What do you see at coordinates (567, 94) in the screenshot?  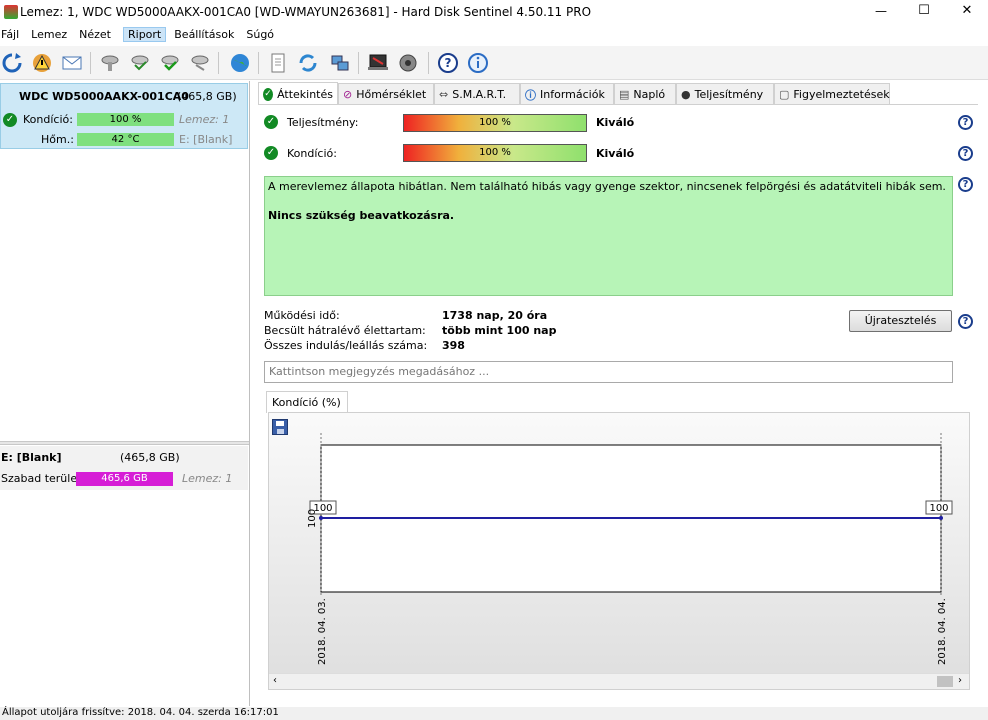 I see `tab-information: ⓘ Információk` at bounding box center [567, 94].